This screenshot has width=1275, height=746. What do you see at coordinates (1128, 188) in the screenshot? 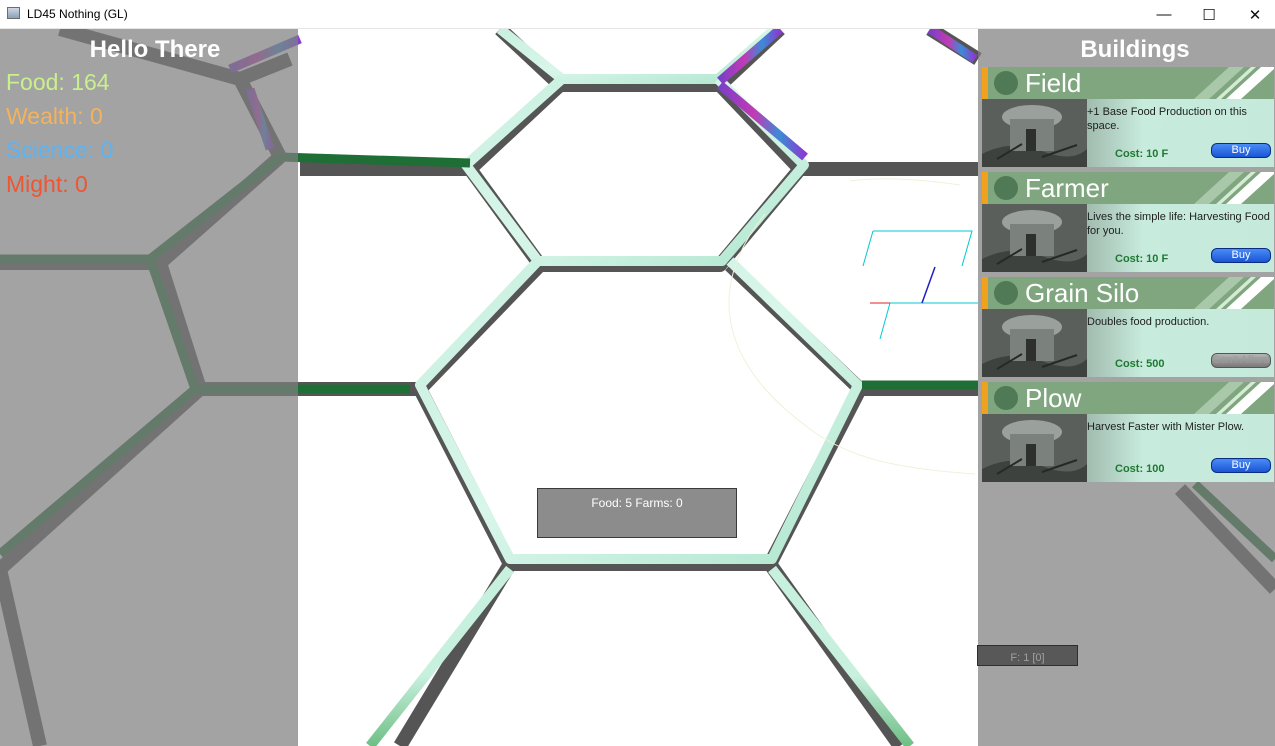
I see `building-card-header: Farmer` at bounding box center [1128, 188].